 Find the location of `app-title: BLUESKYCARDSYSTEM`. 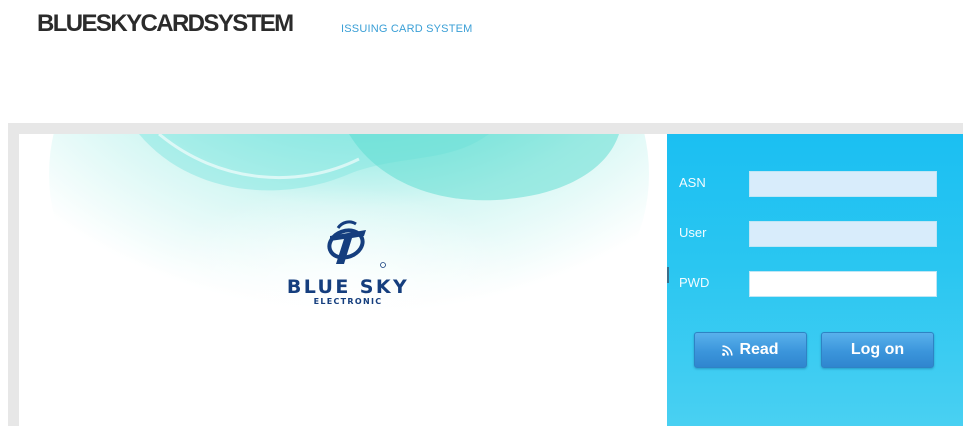

app-title: BLUESKYCARDSYSTEM is located at coordinates (165, 23).